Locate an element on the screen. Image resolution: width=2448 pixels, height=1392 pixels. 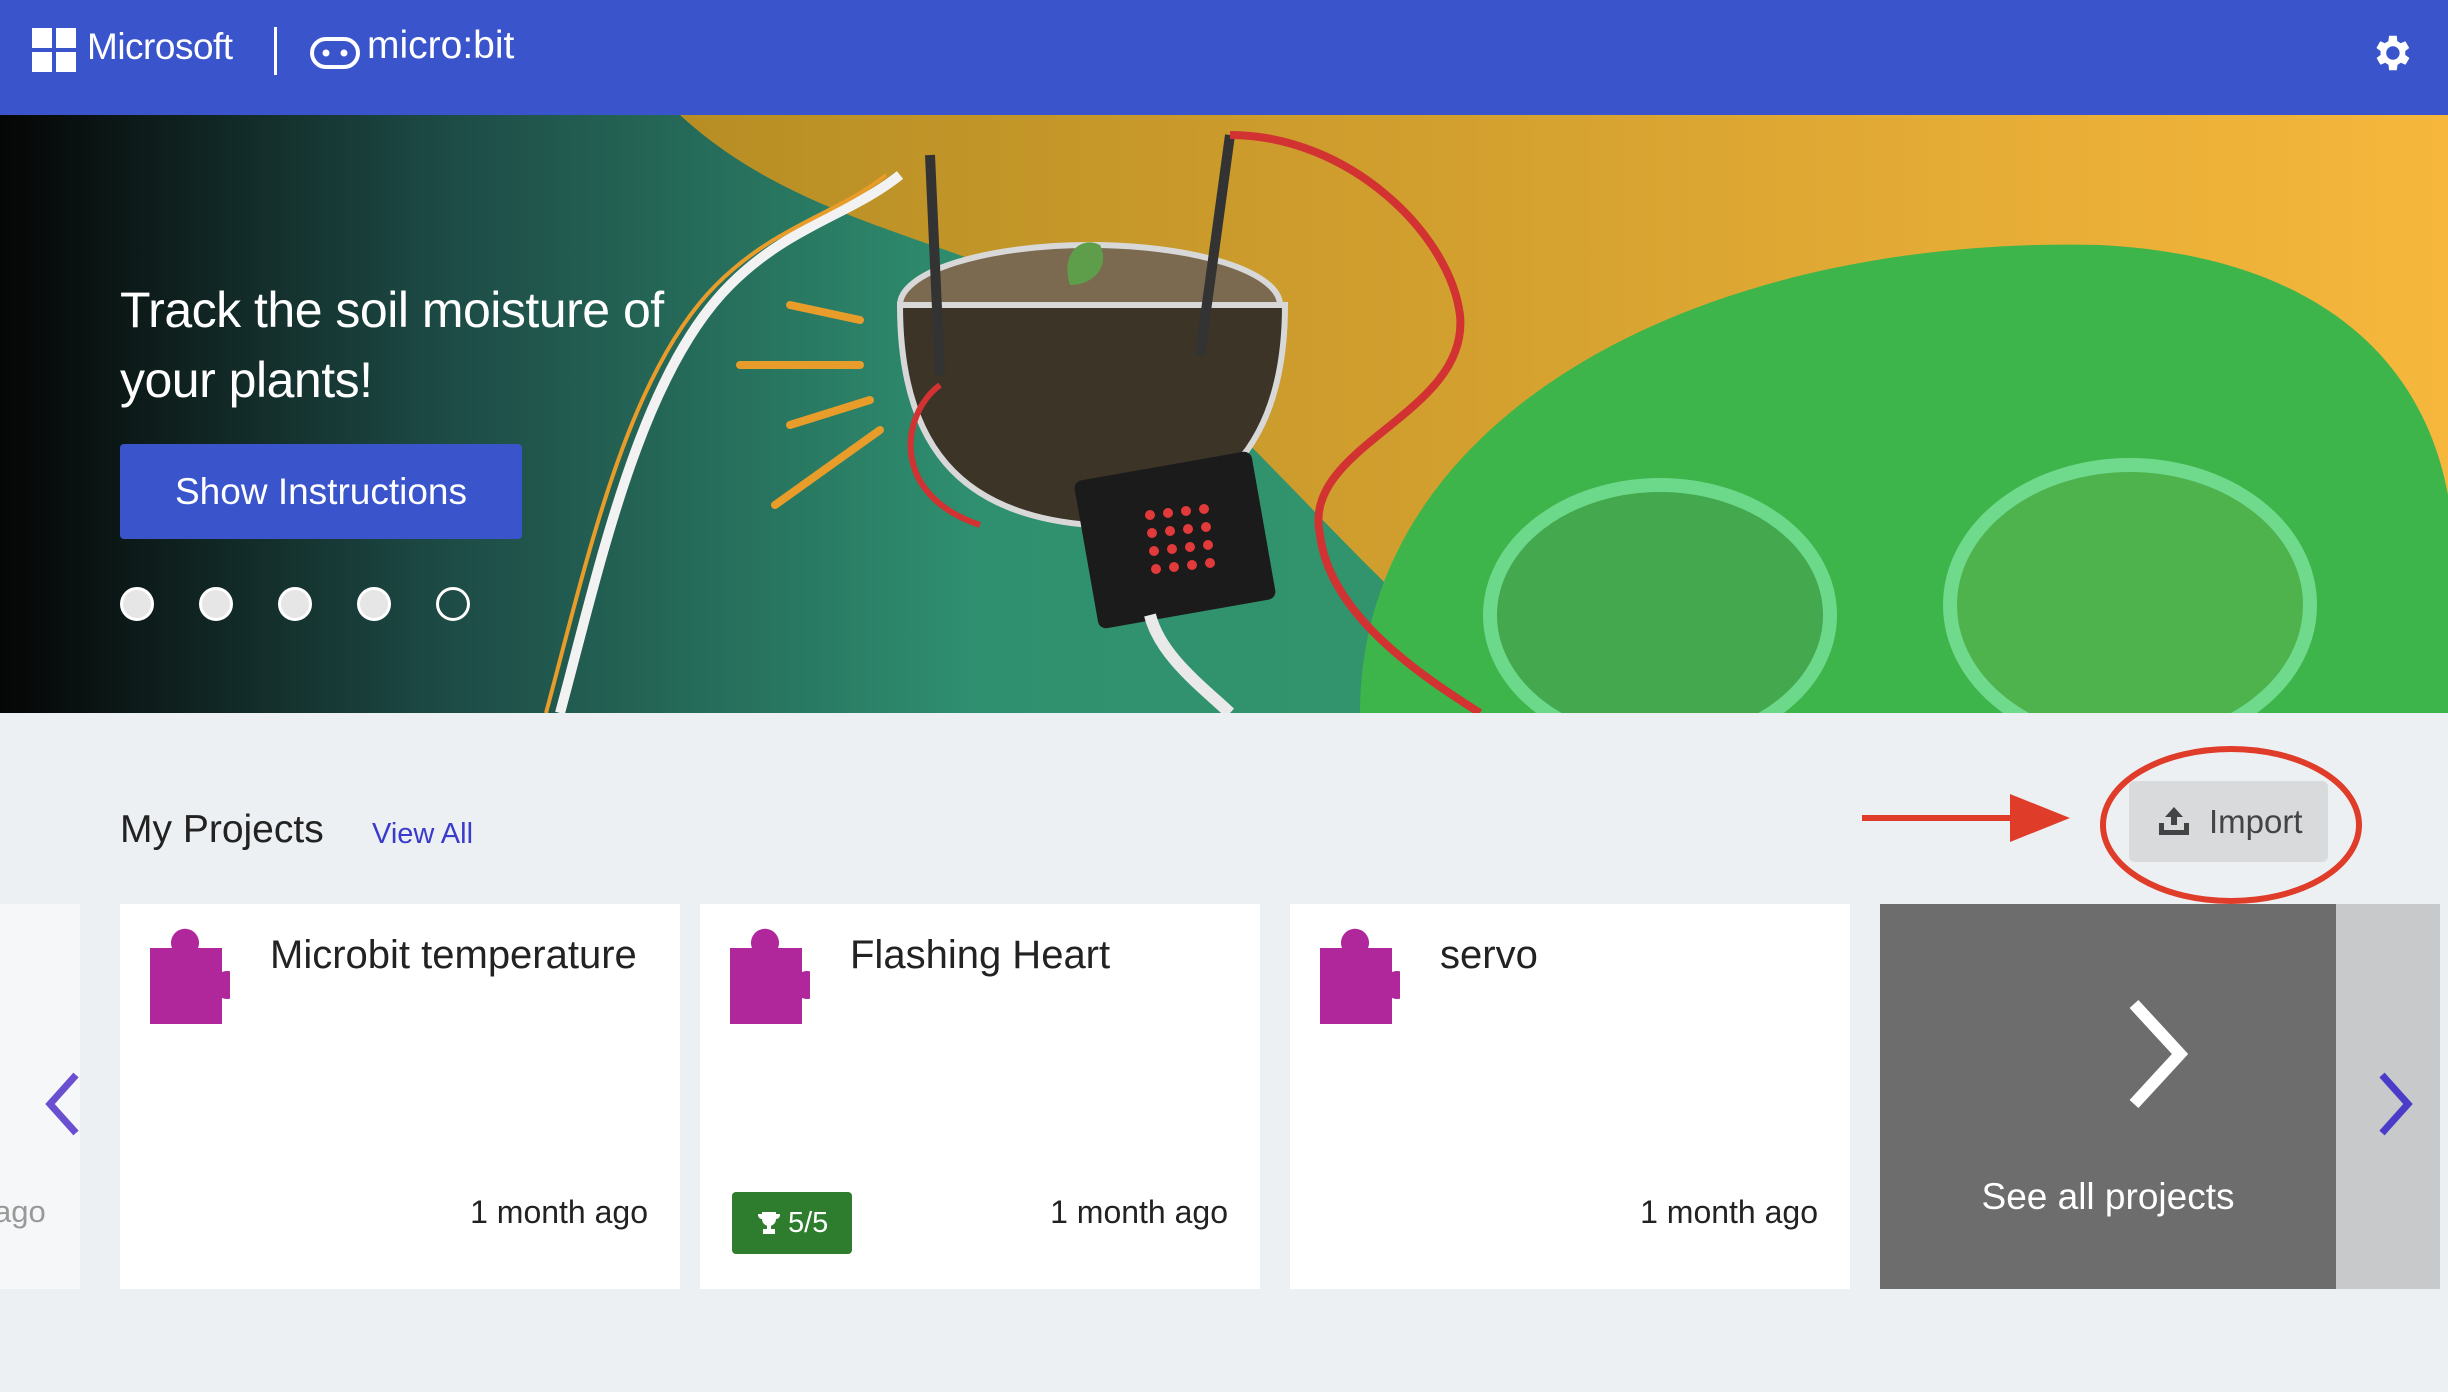
chevron-left-icon is located at coordinates (62, 1104).